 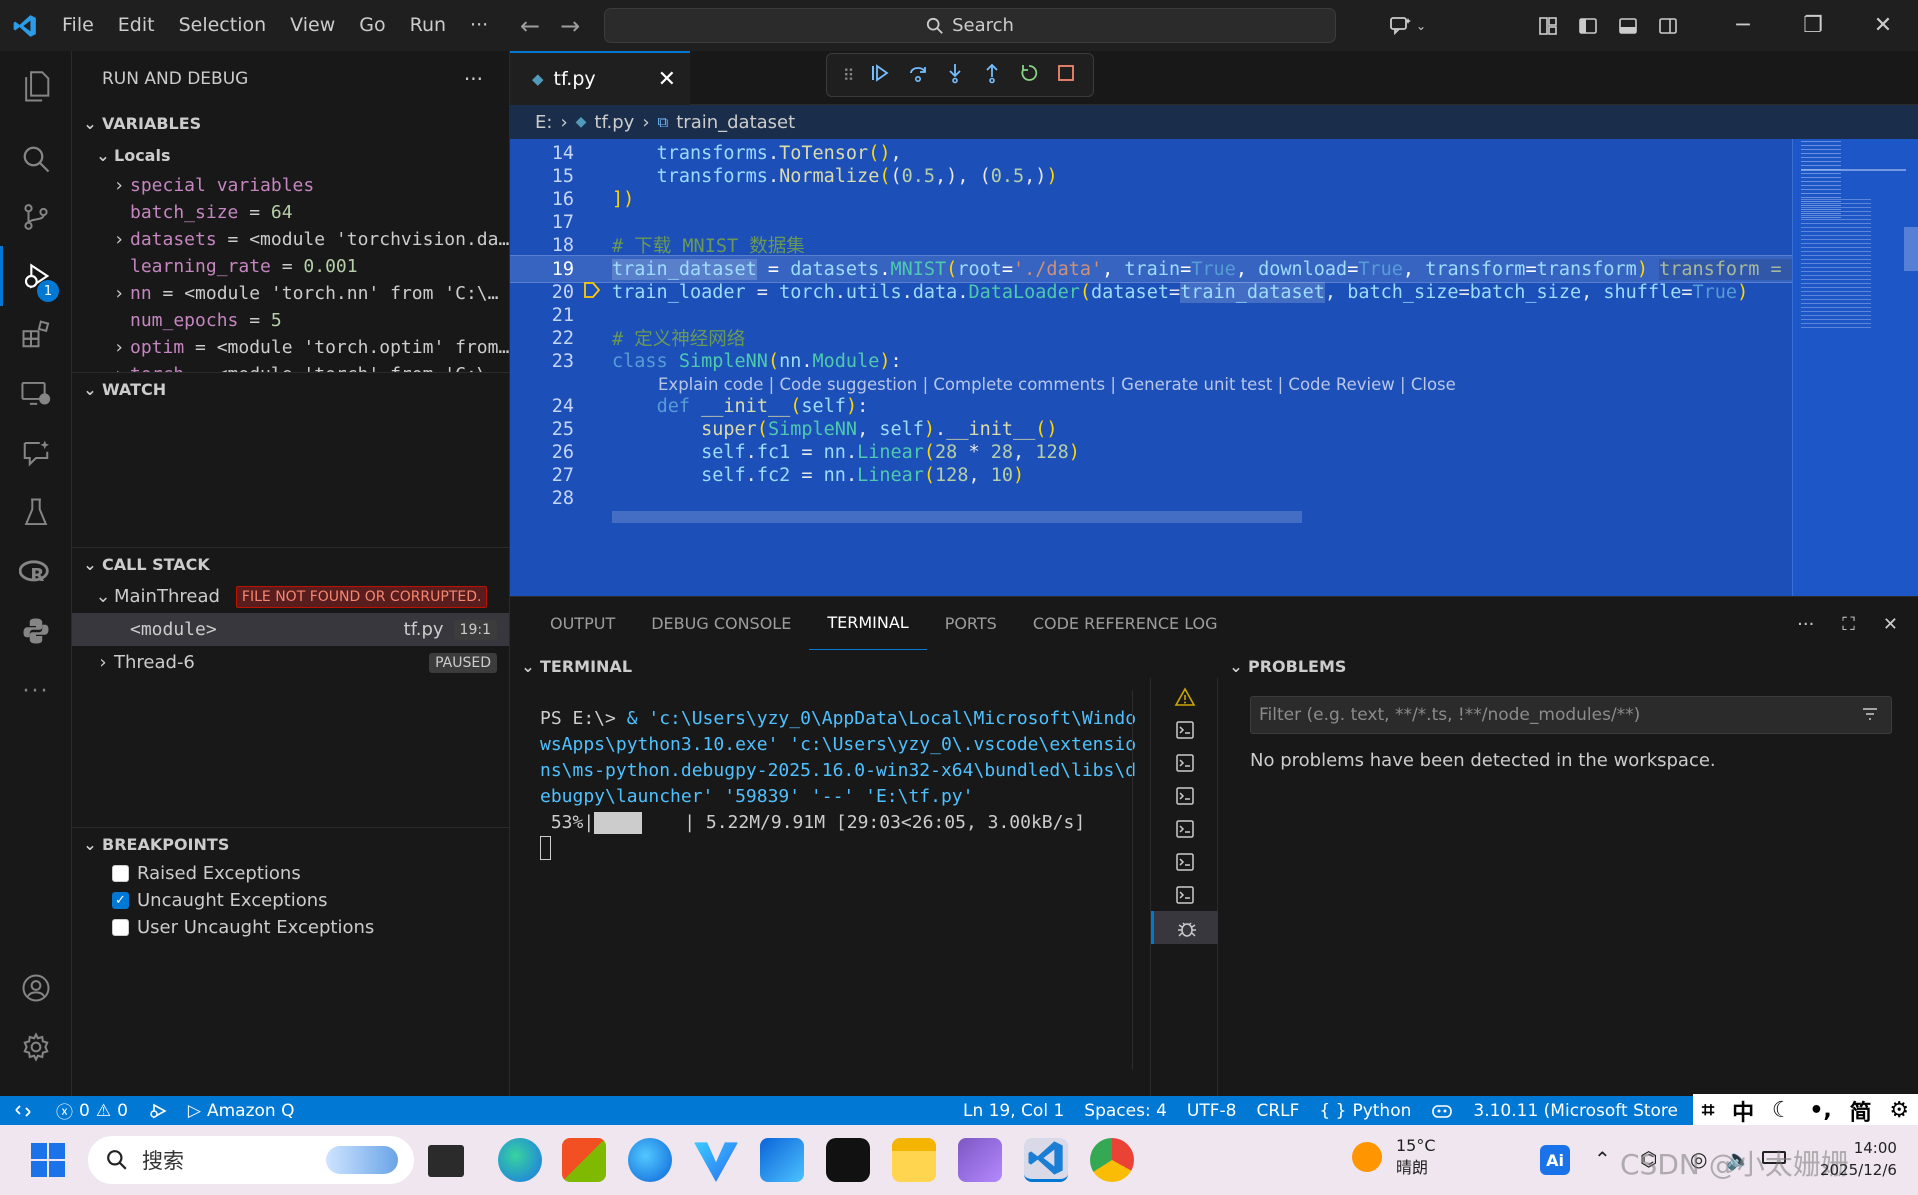 I want to click on drag-handle-icon: ⠿, so click(x=849, y=75).